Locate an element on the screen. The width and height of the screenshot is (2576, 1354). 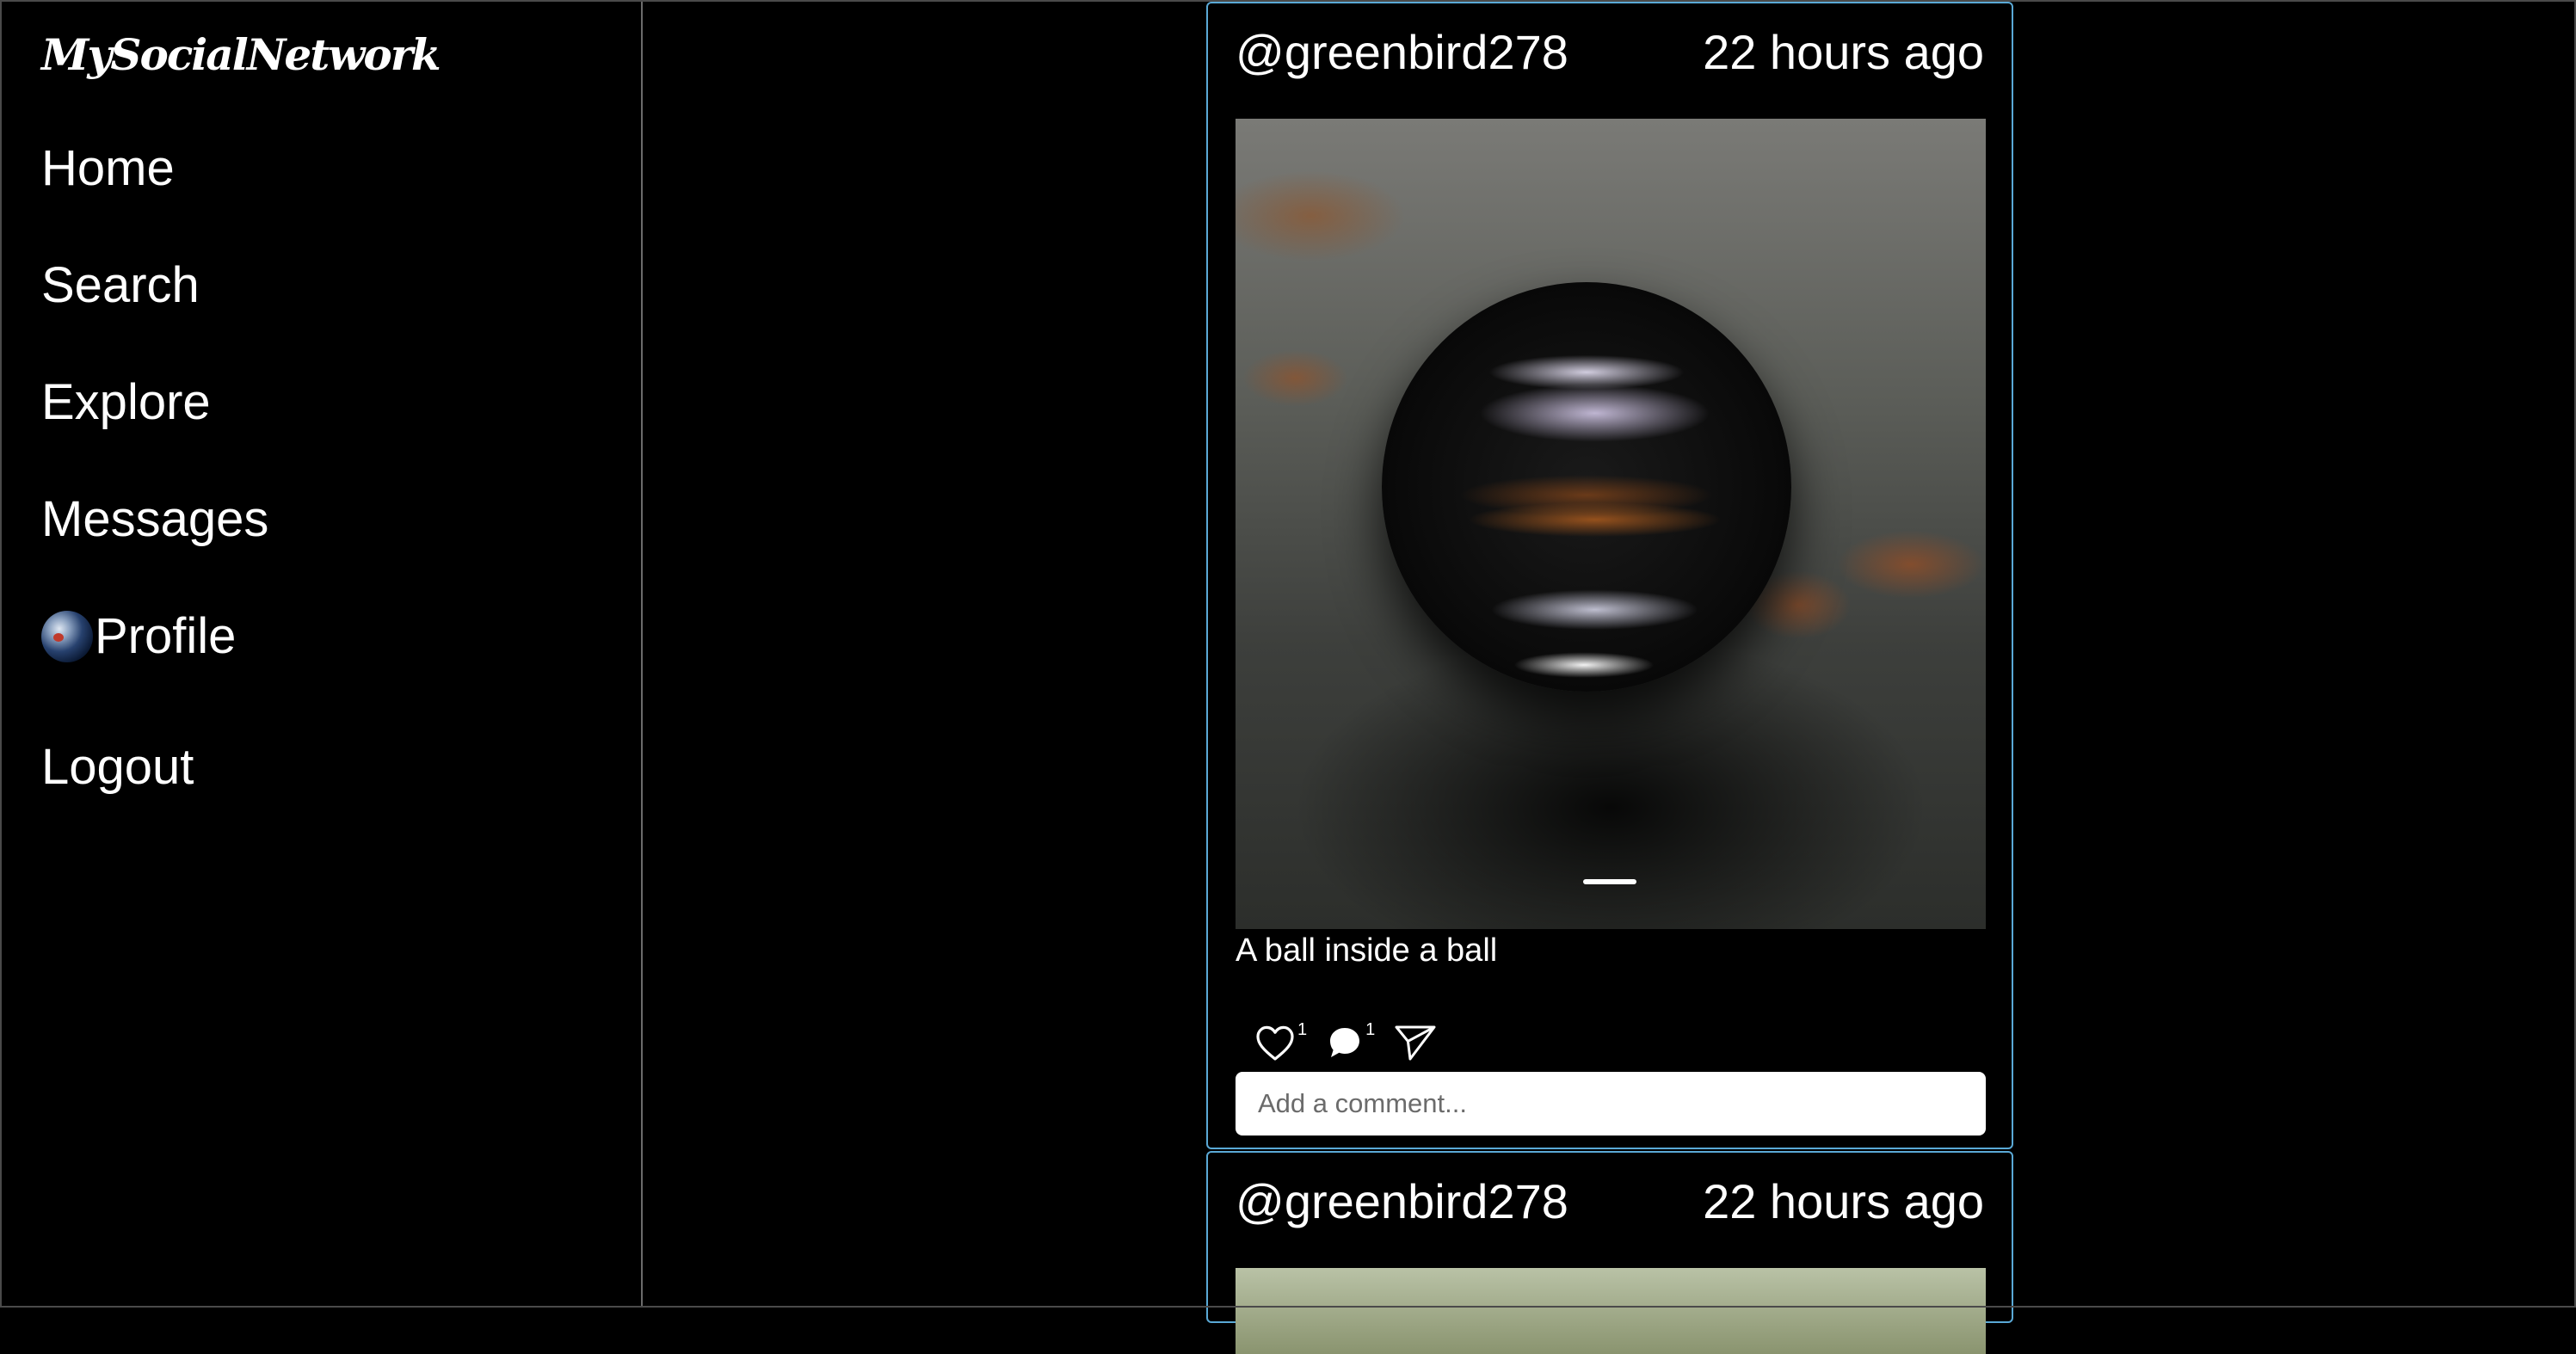
comment-count: 1 is located at coordinates (1371, 1029).